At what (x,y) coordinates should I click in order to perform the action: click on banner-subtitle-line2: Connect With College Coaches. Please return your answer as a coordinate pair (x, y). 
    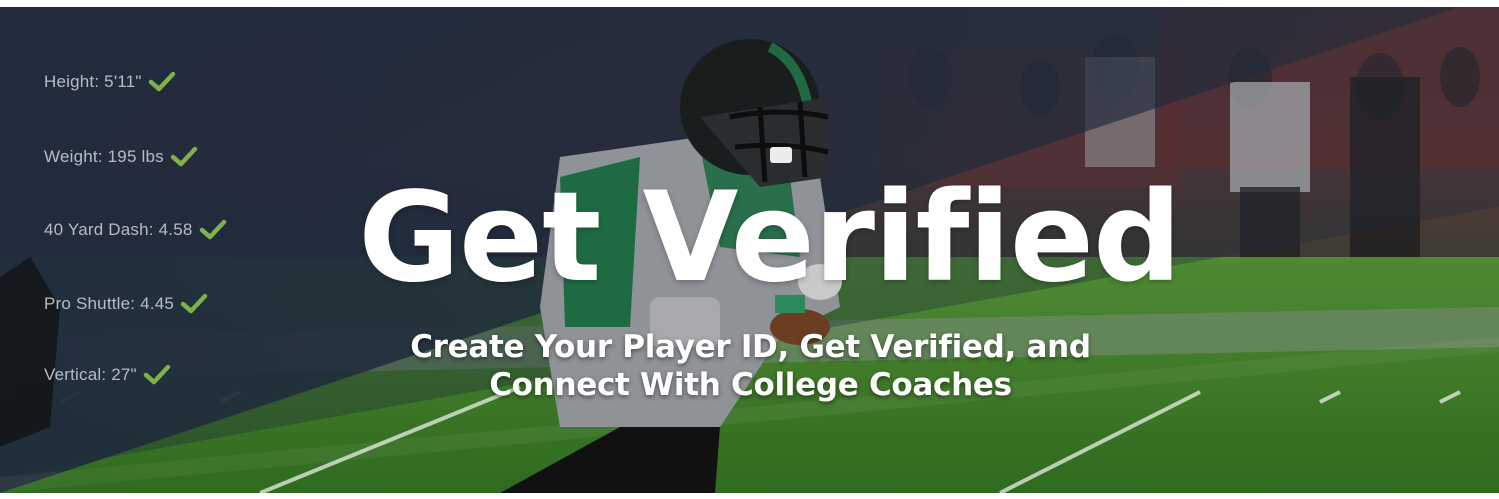
    Looking at the image, I should click on (750, 385).